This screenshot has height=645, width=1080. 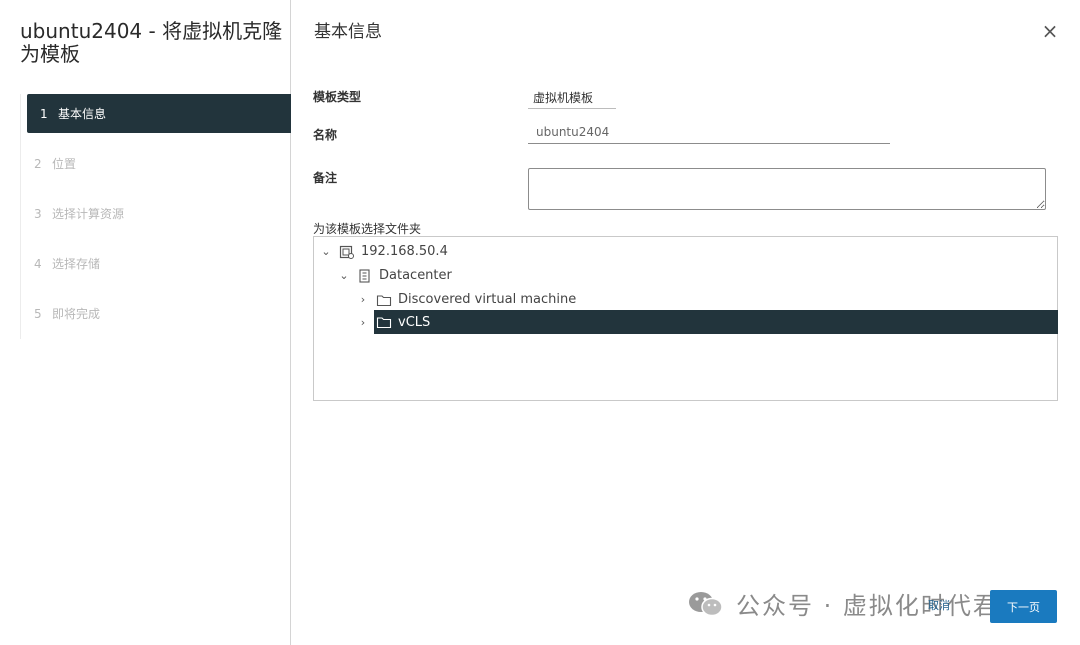 I want to click on step-location: 2 位置, so click(x=156, y=163).